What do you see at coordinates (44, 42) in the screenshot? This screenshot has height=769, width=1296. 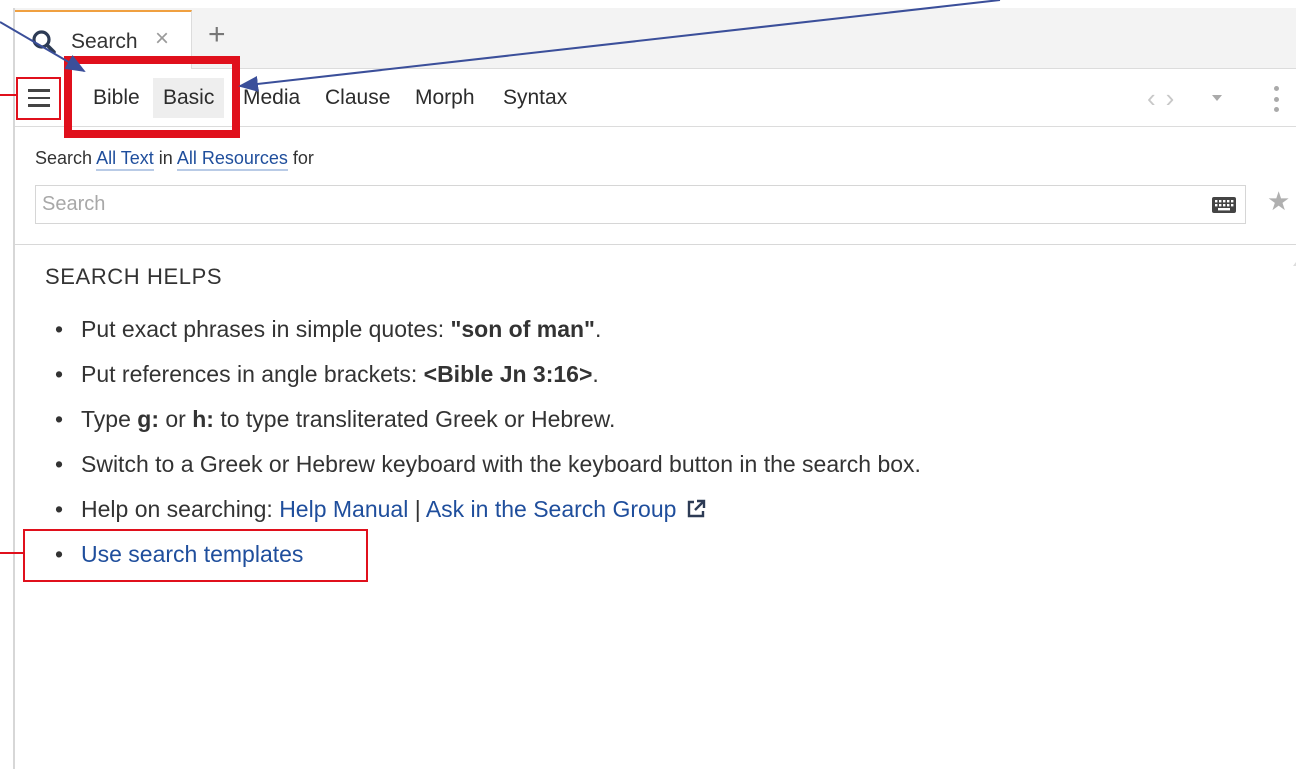 I see `search-icon` at bounding box center [44, 42].